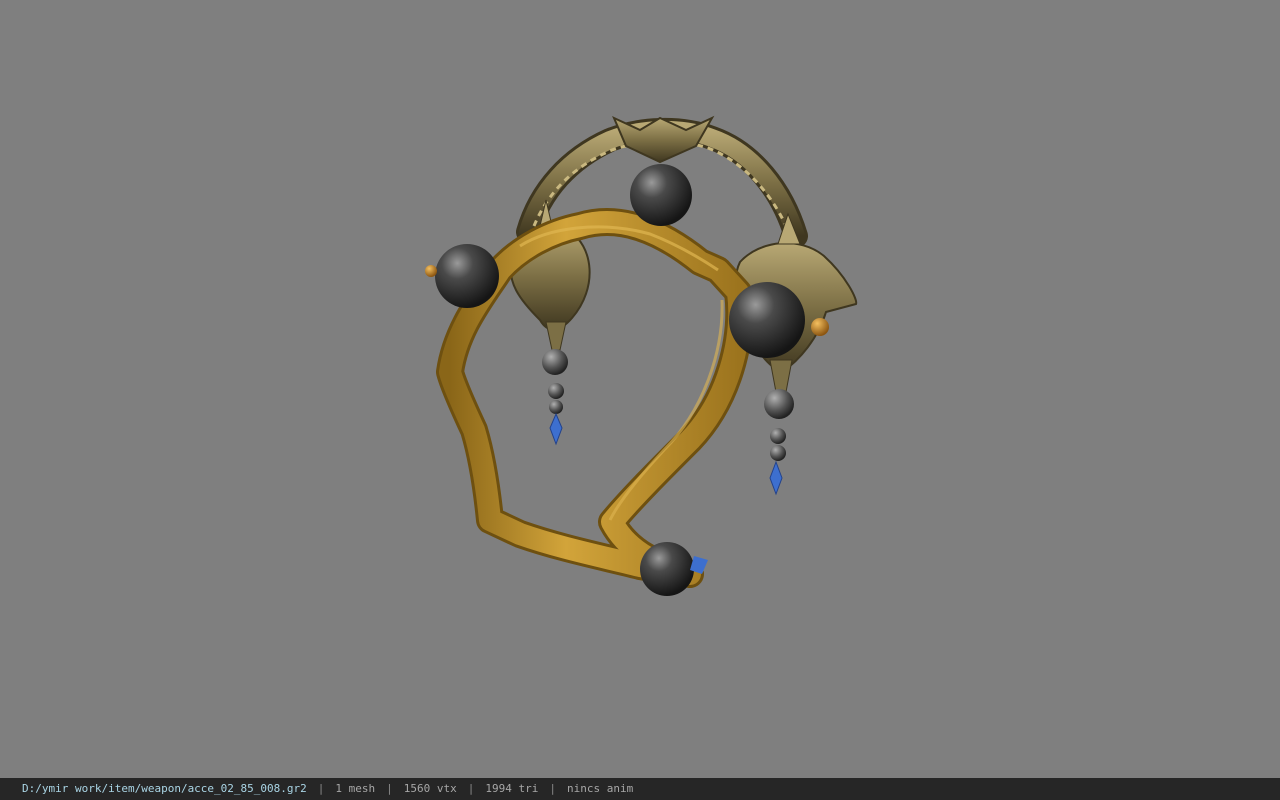  What do you see at coordinates (667, 569) in the screenshot?
I see `orb-bottom` at bounding box center [667, 569].